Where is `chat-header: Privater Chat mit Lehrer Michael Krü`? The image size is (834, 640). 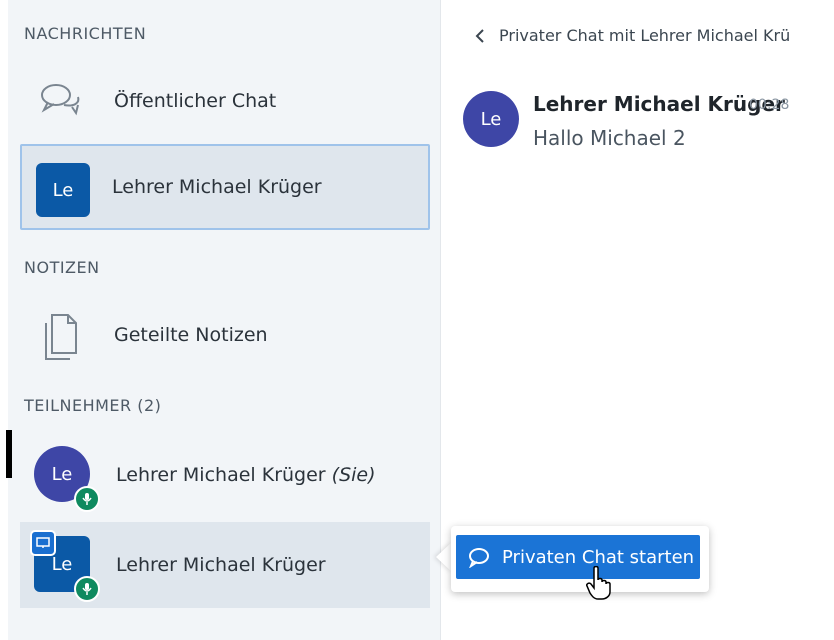
chat-header: Privater Chat mit Lehrer Michael Krü is located at coordinates (632, 35).